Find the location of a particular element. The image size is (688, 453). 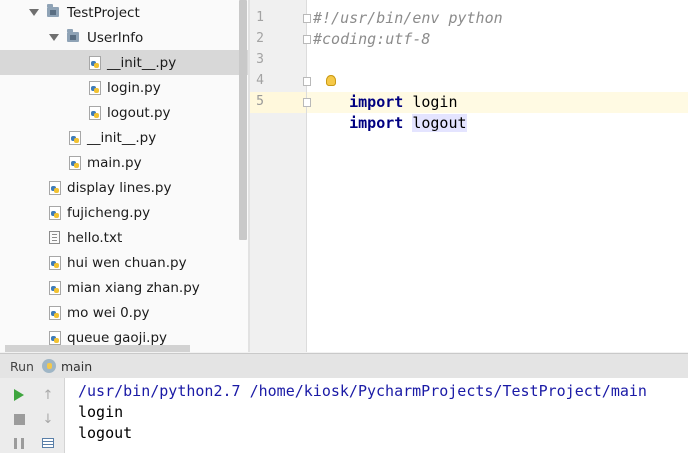

line-number: 1 is located at coordinates (260, 17).